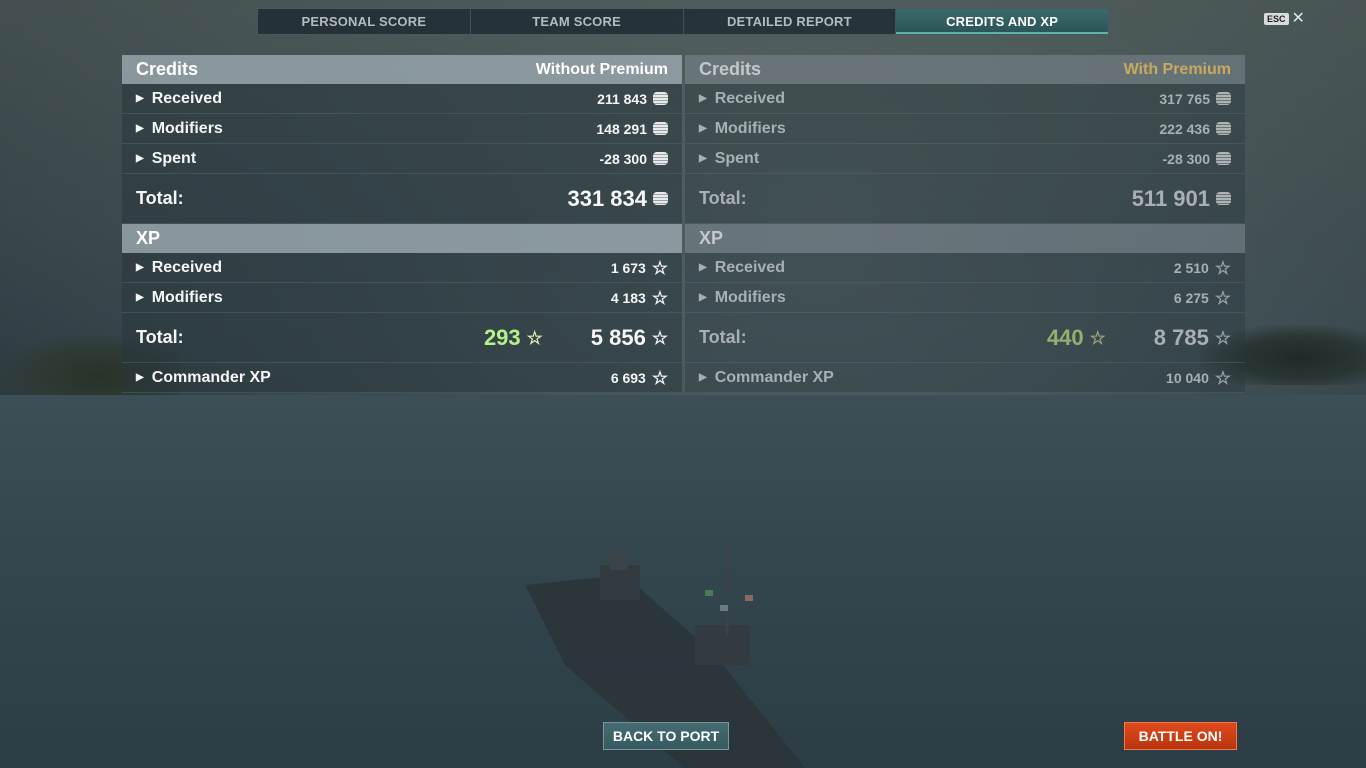  Describe the element at coordinates (1181, 337) in the screenshot. I see `xp-total-value: 8 785` at that location.